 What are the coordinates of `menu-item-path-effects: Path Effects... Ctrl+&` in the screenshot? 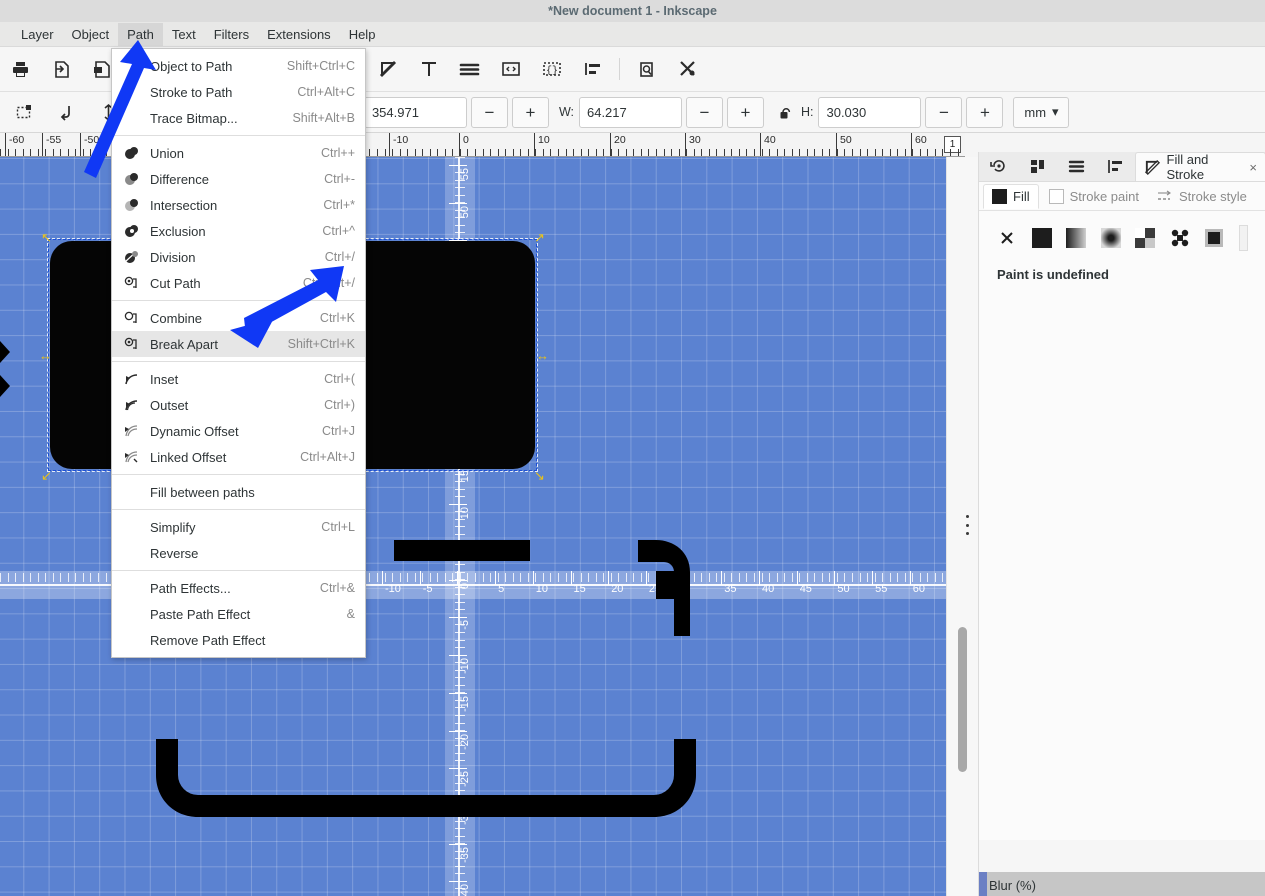 It's located at (238, 588).